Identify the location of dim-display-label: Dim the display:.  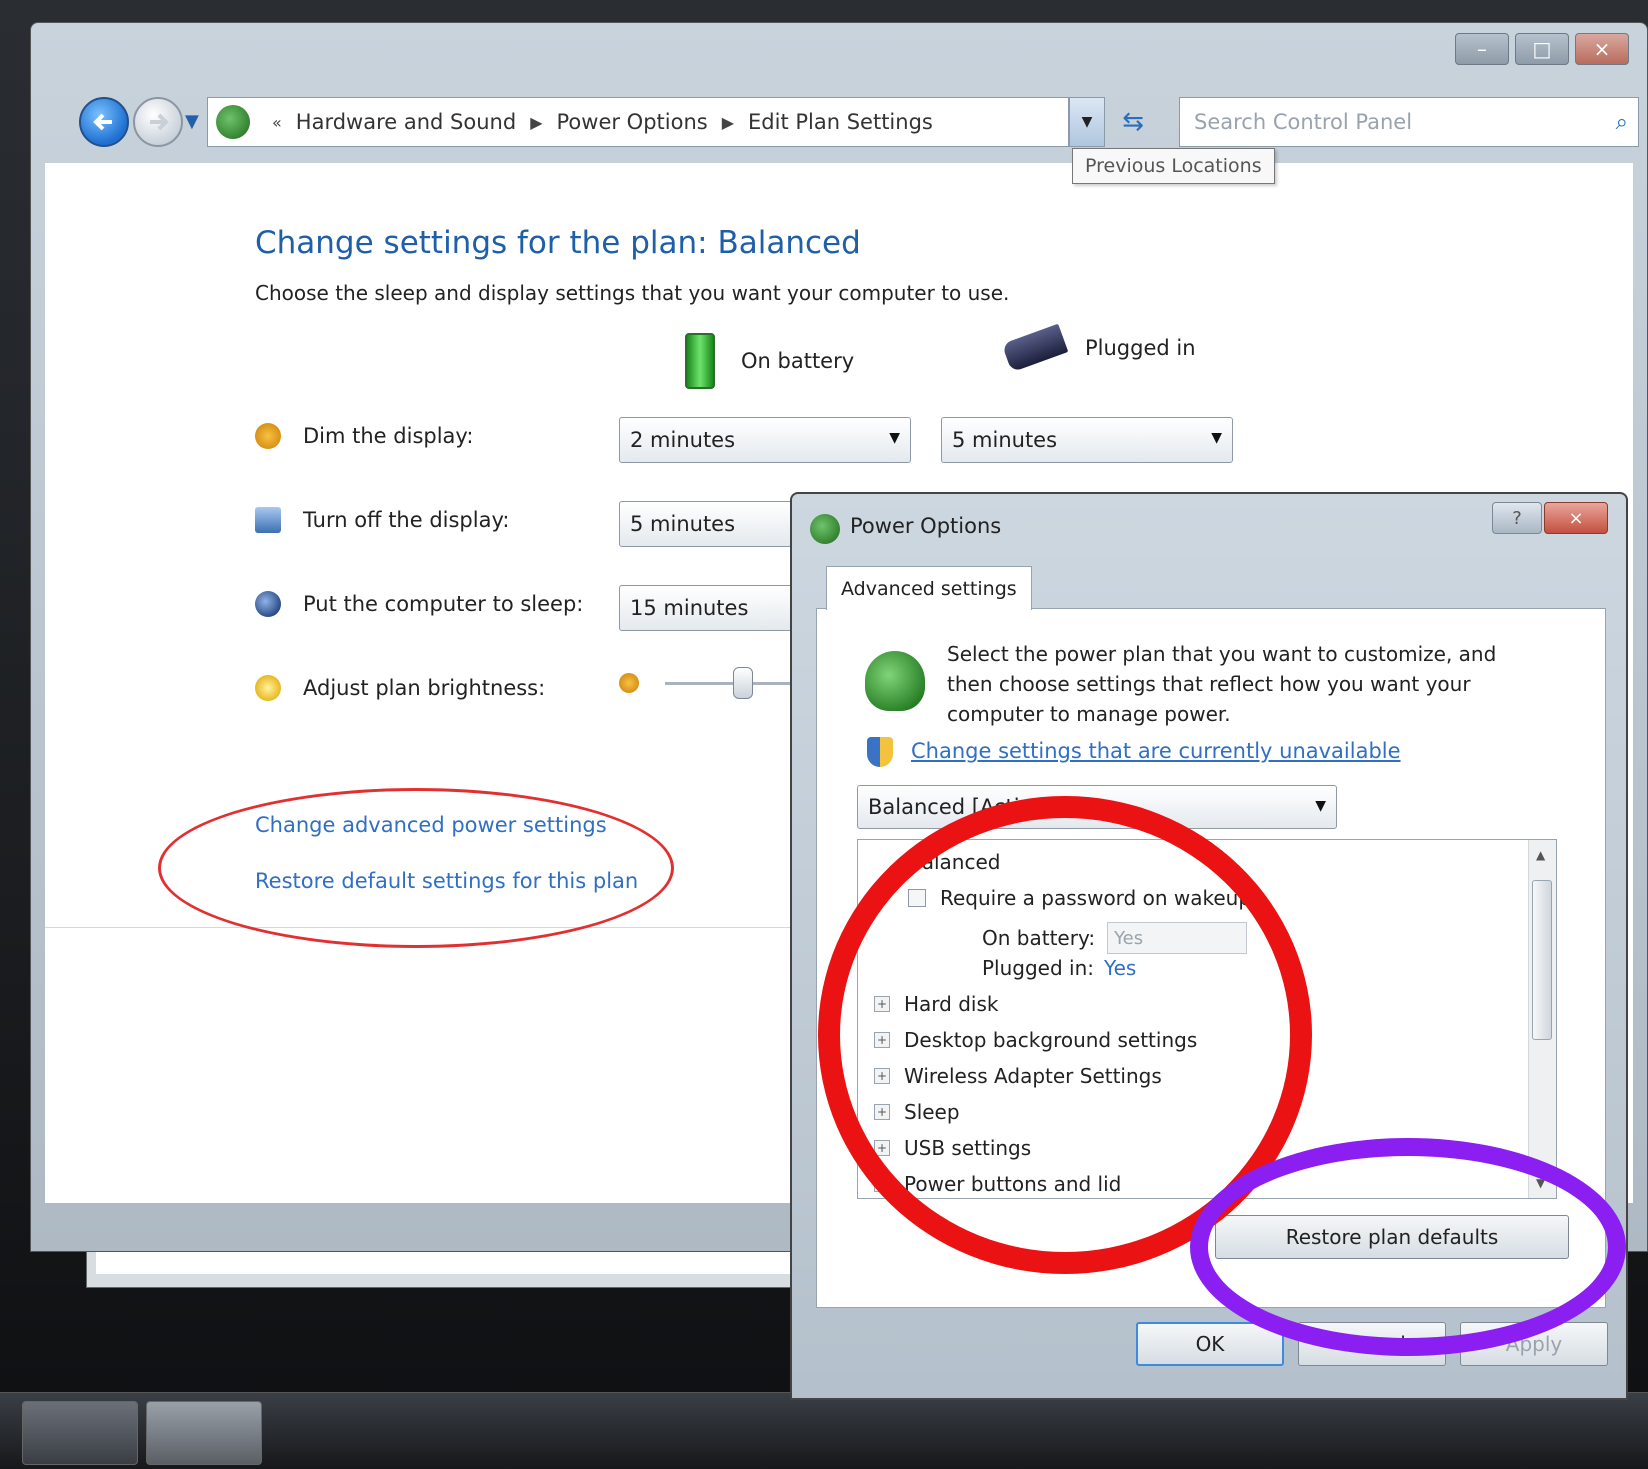
(388, 436).